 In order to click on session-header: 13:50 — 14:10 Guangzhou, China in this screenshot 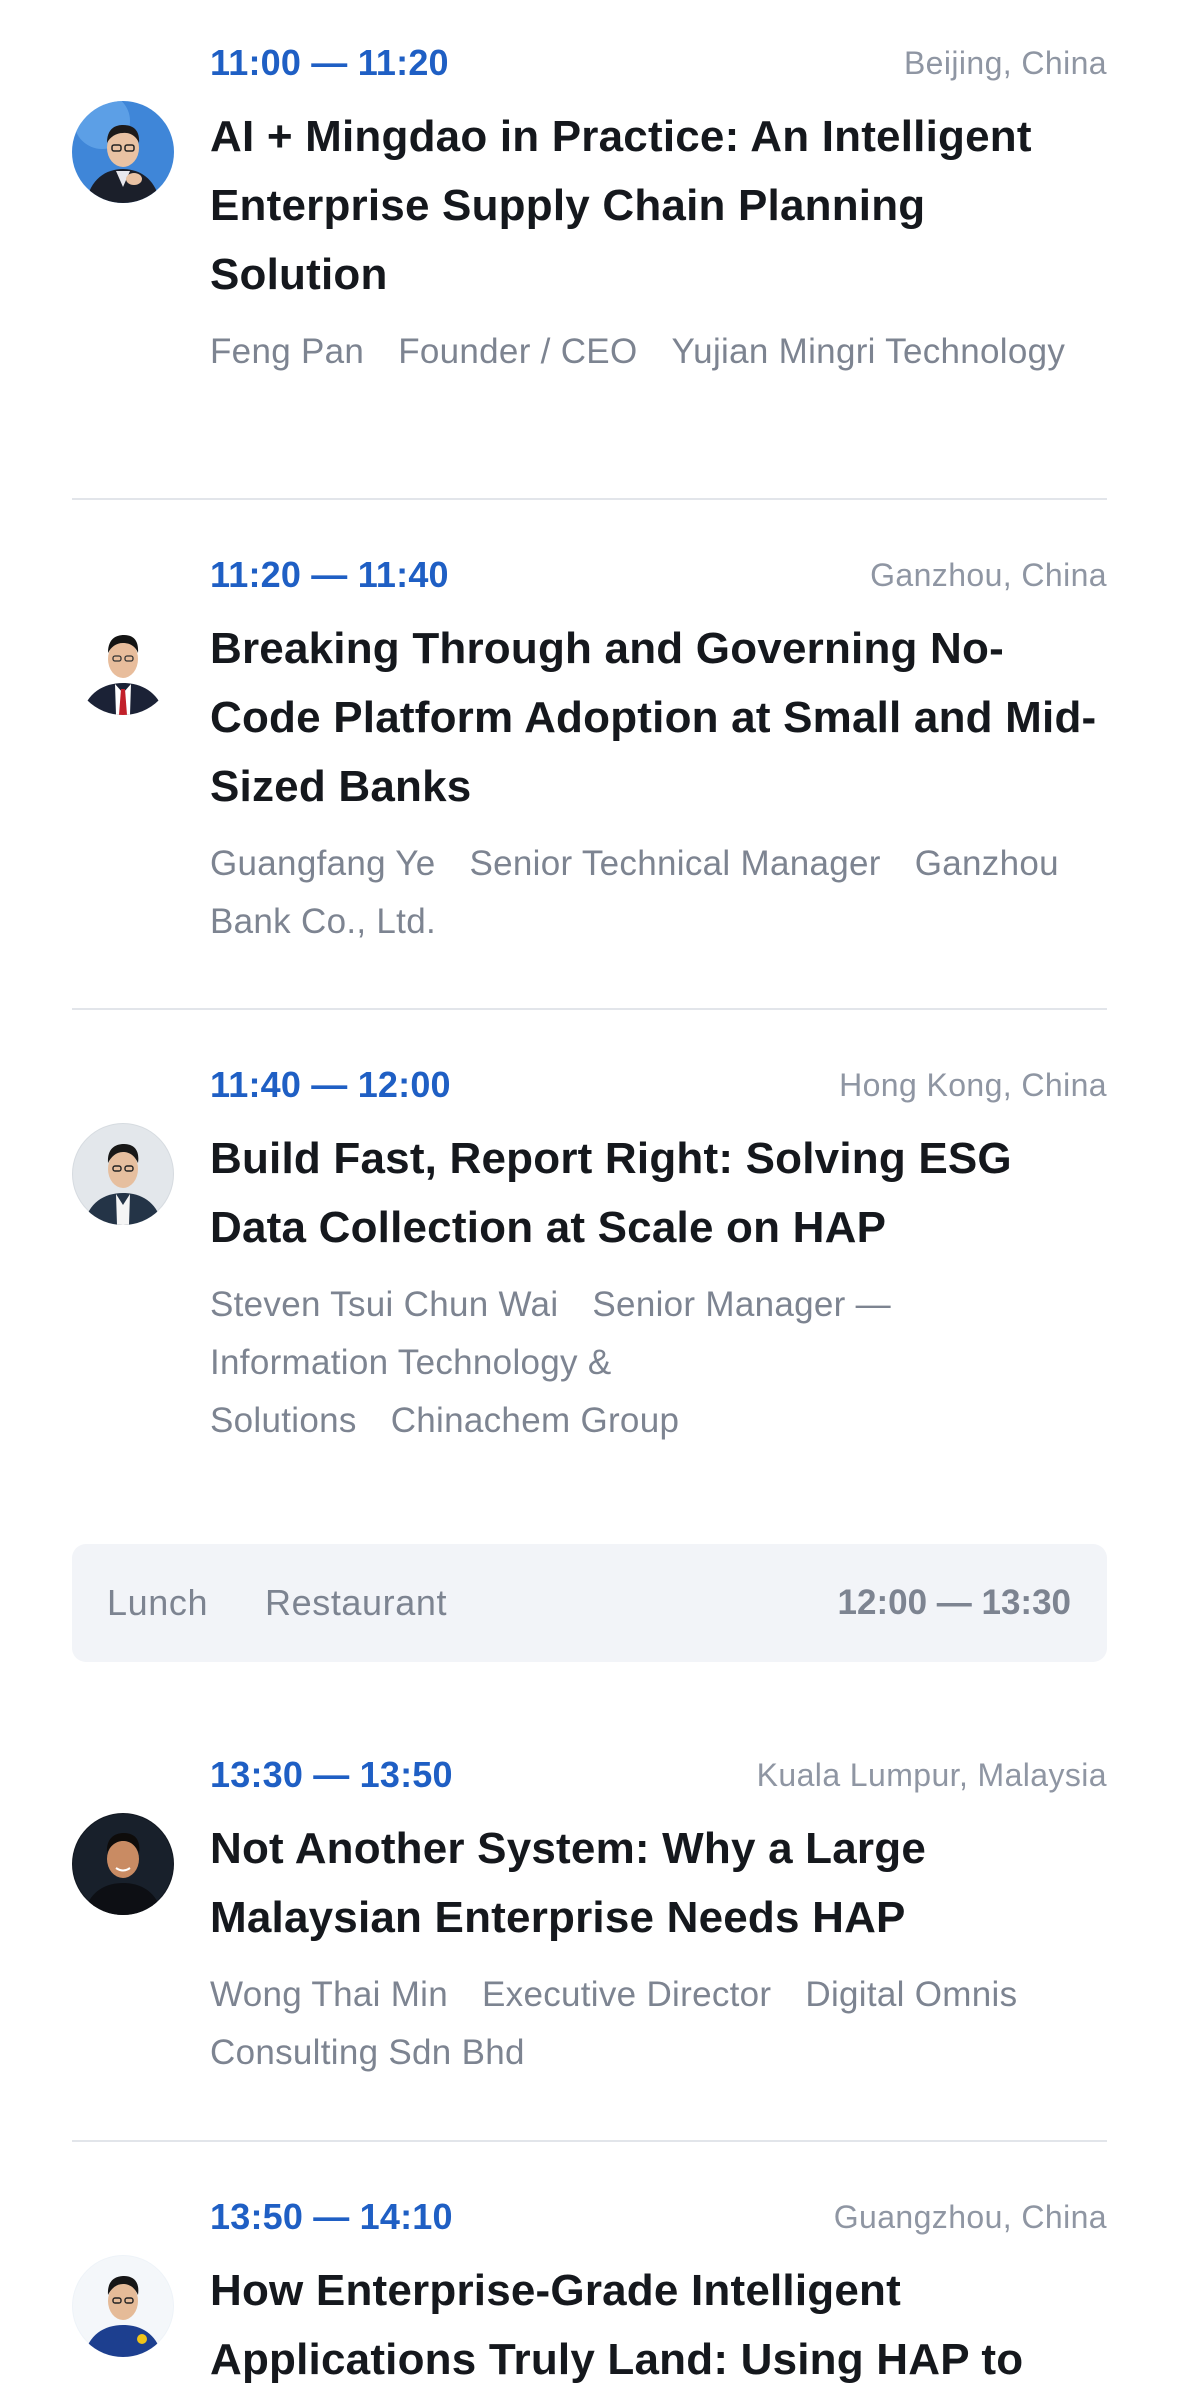, I will do `click(658, 2217)`.